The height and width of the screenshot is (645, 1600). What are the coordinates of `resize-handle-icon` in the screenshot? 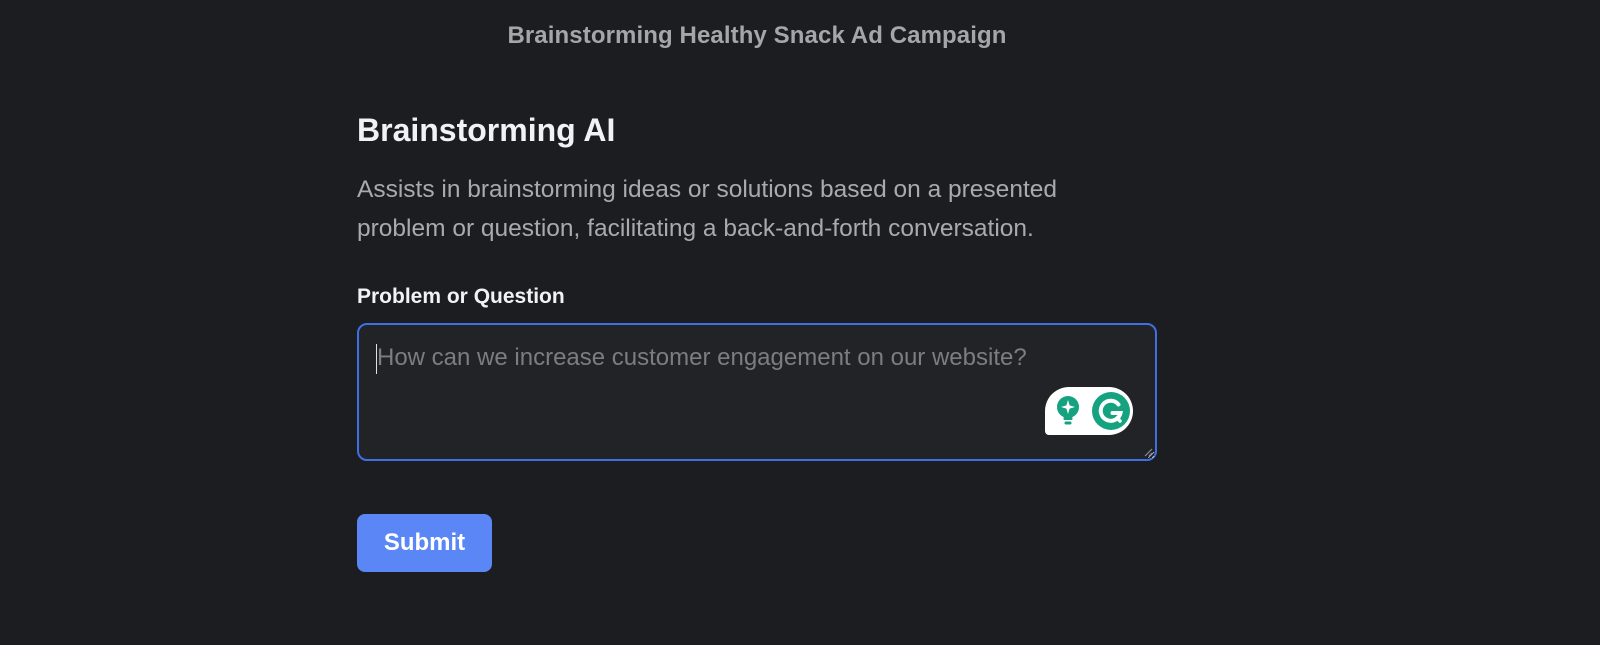 It's located at (1148, 452).